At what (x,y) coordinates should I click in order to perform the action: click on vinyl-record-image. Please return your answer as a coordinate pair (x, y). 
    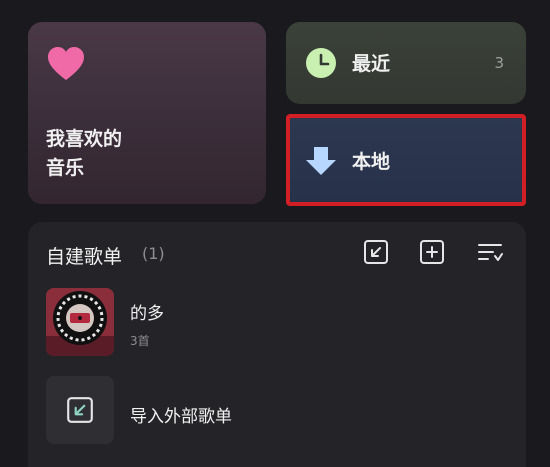
    Looking at the image, I should click on (80, 322).